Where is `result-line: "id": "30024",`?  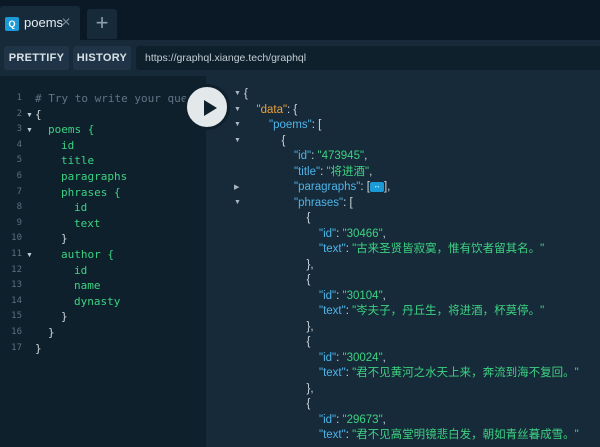 result-line: "id": "30024", is located at coordinates (352, 358).